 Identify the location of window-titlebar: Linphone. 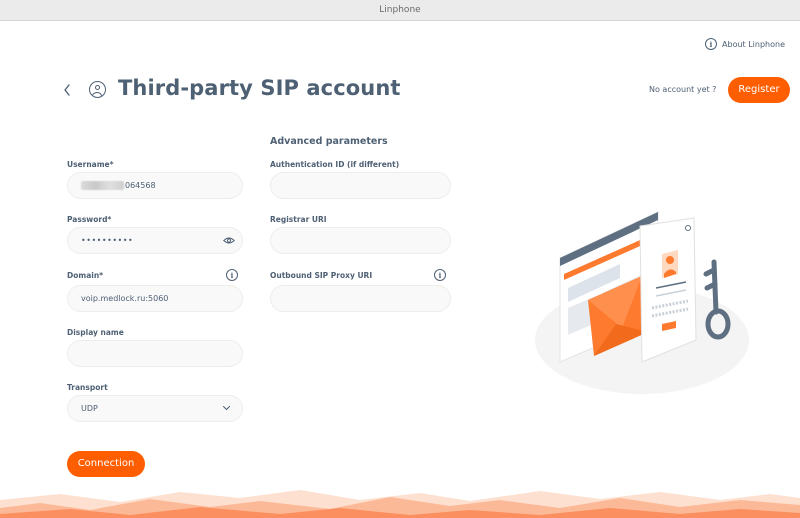
(400, 10).